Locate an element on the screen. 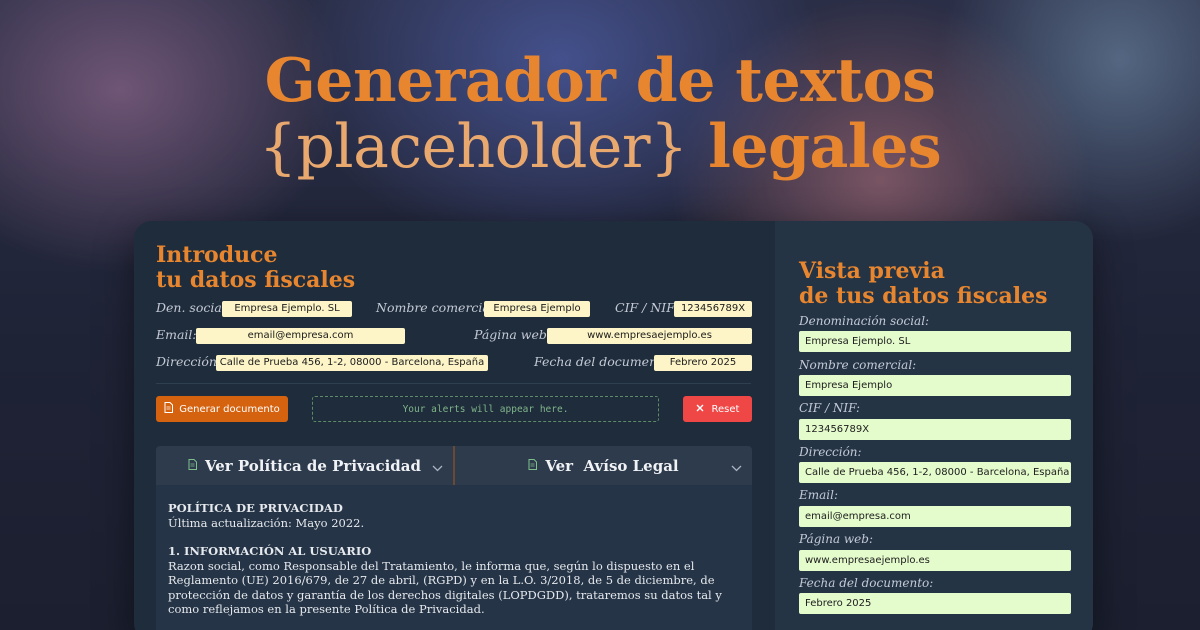 The image size is (1200, 630). preview-title-line1: Vista previa is located at coordinates (872, 271).